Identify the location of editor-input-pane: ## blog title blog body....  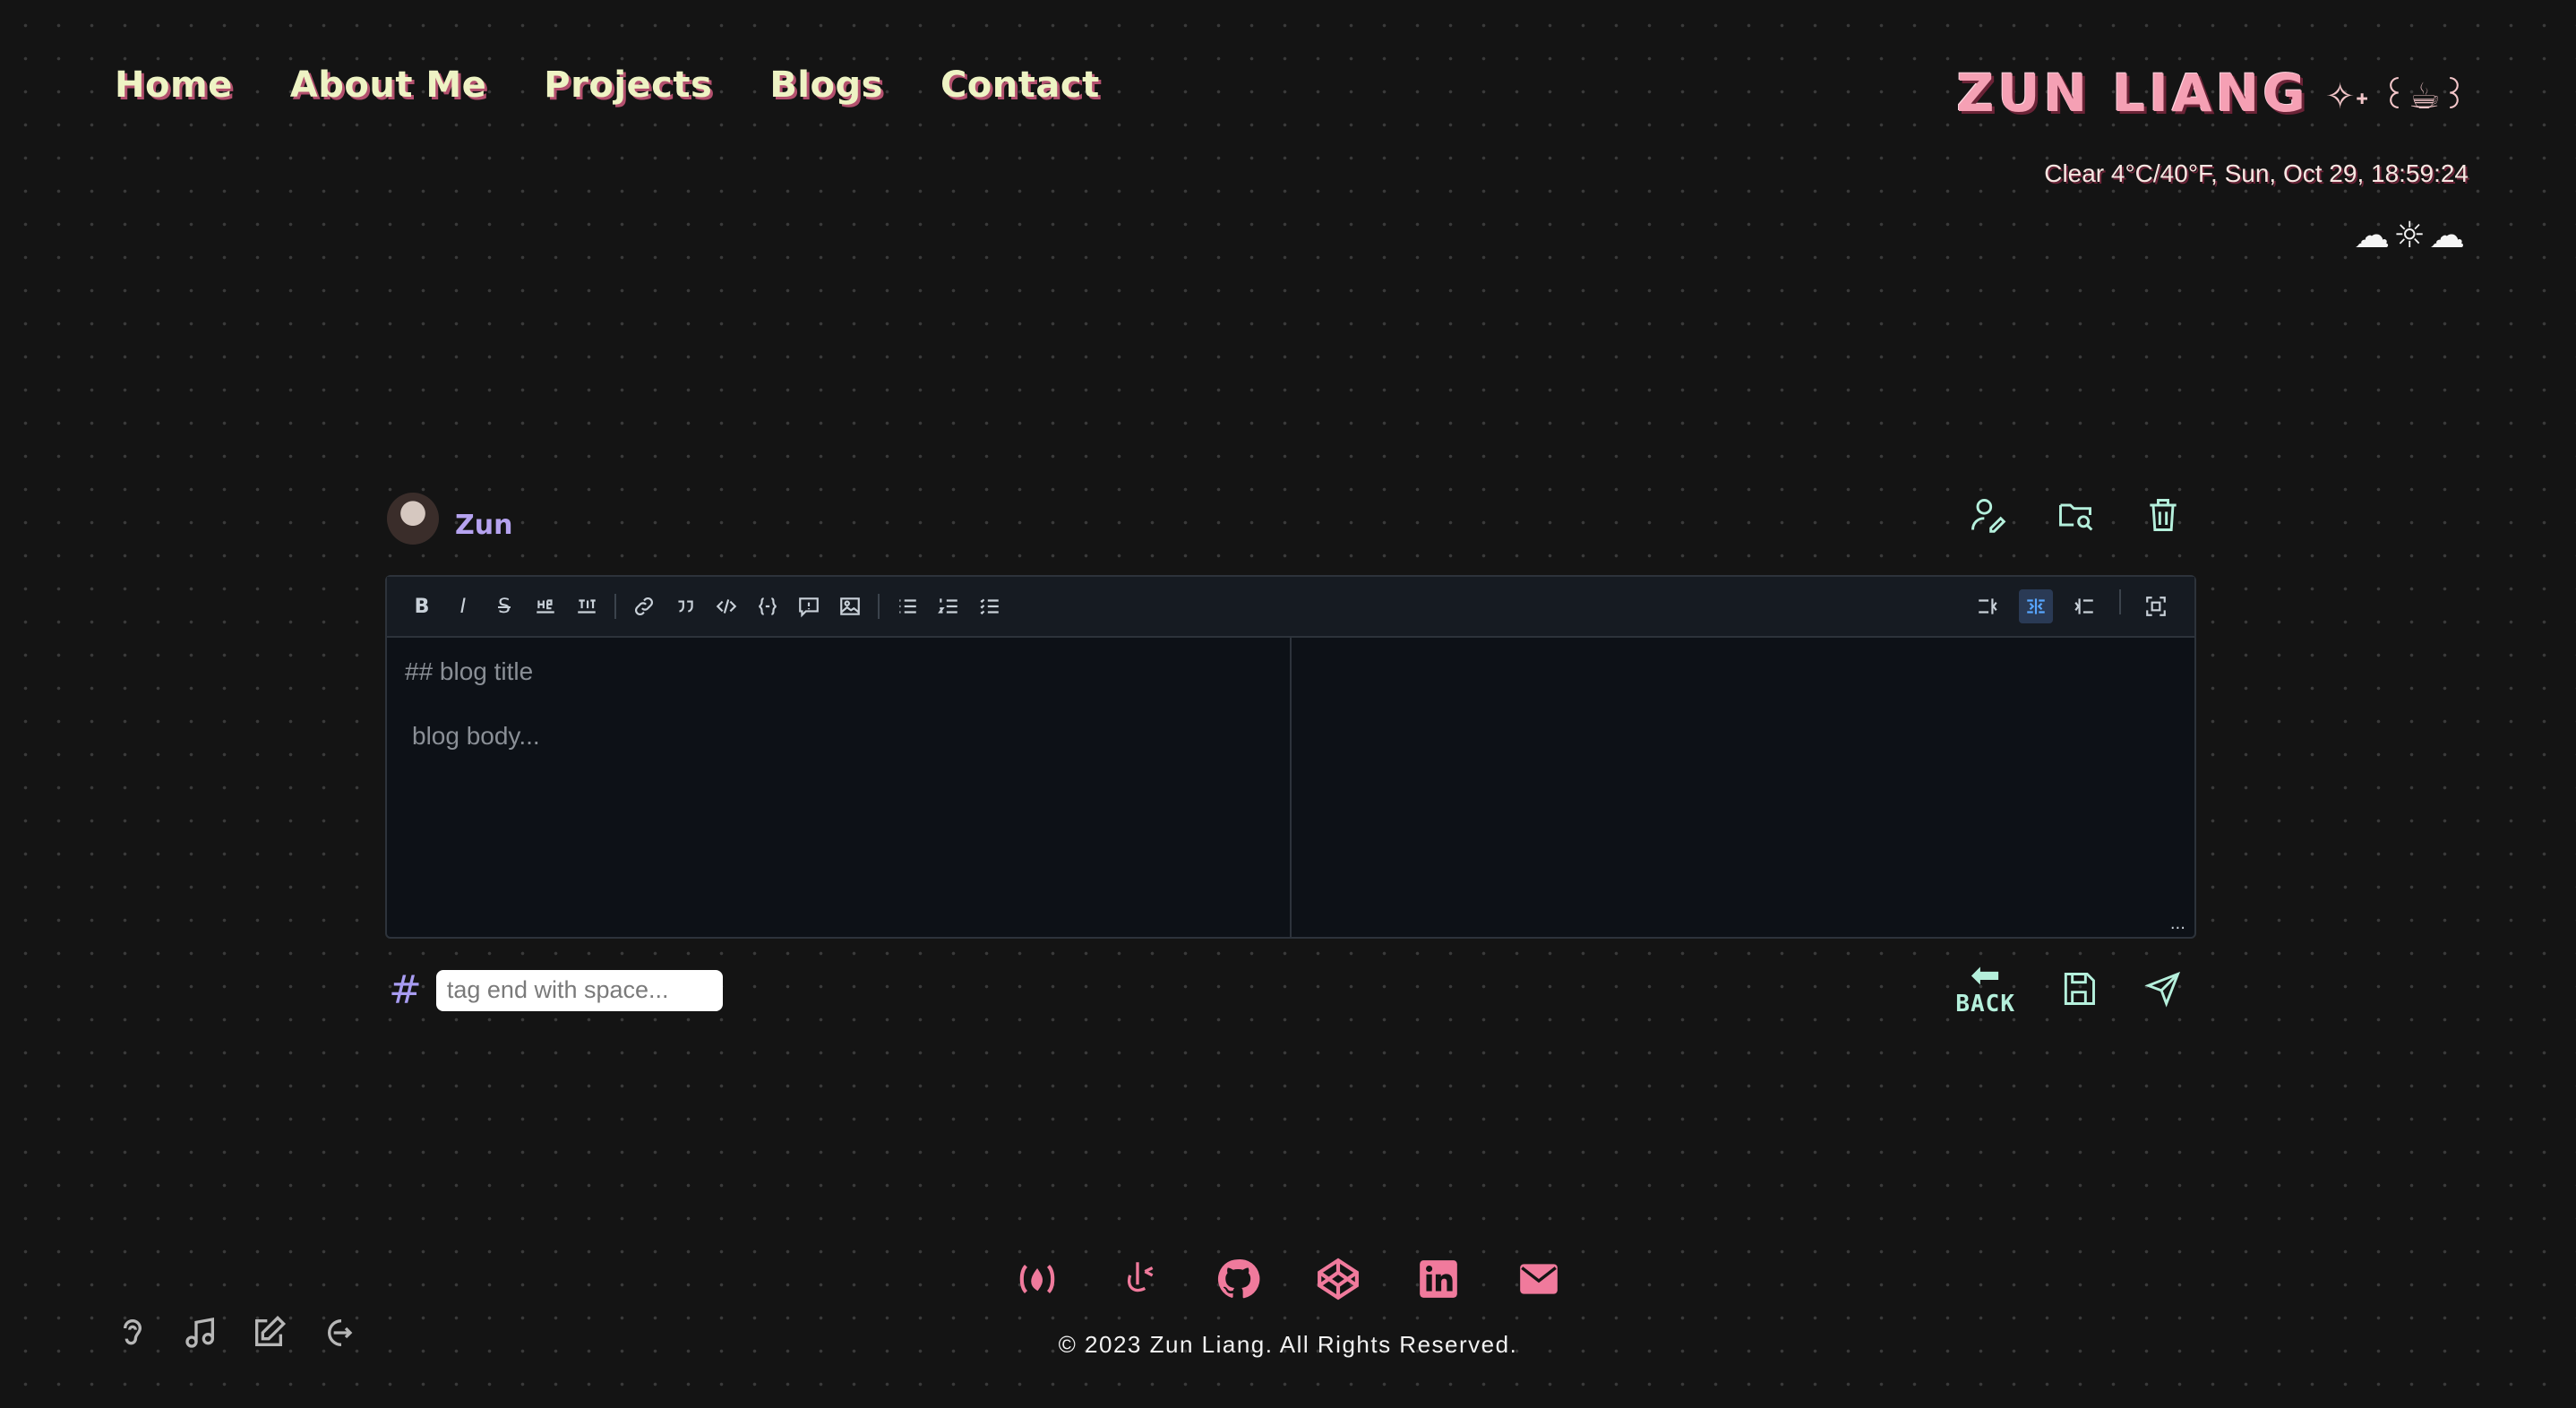
(839, 787).